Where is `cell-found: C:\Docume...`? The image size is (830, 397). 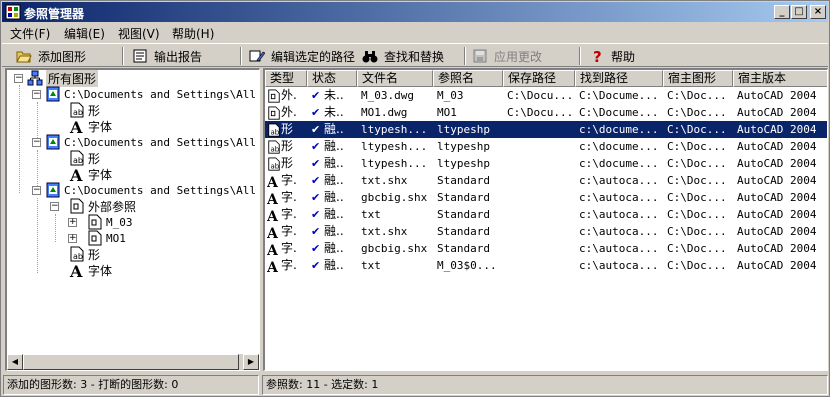 cell-found: C:\Docume... is located at coordinates (619, 112).